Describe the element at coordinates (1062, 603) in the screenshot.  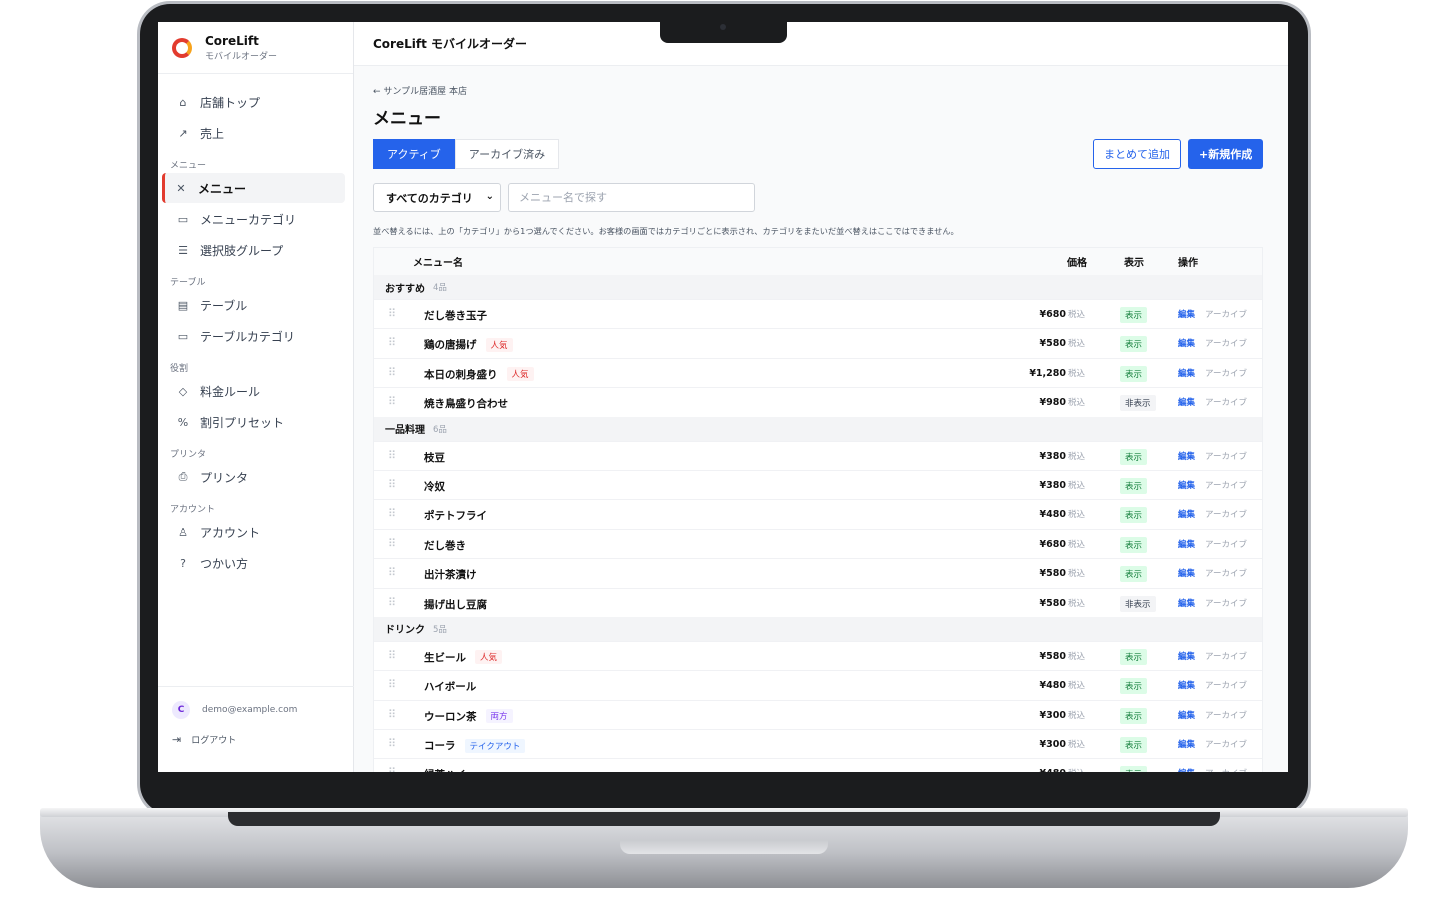
I see `menu-item-price-cell: ¥580 税込` at that location.